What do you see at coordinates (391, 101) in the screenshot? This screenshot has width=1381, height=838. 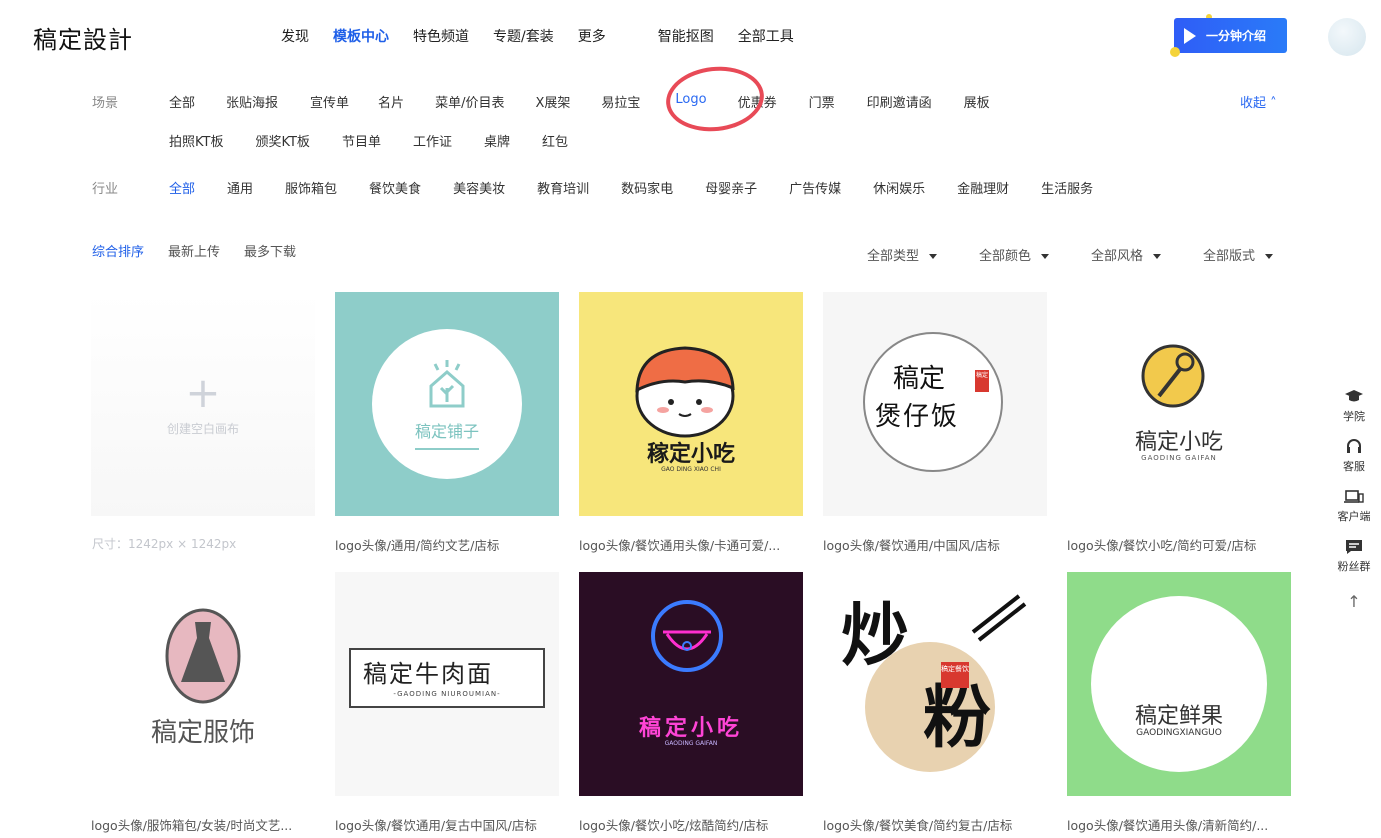 I see `scene-card: 名片` at bounding box center [391, 101].